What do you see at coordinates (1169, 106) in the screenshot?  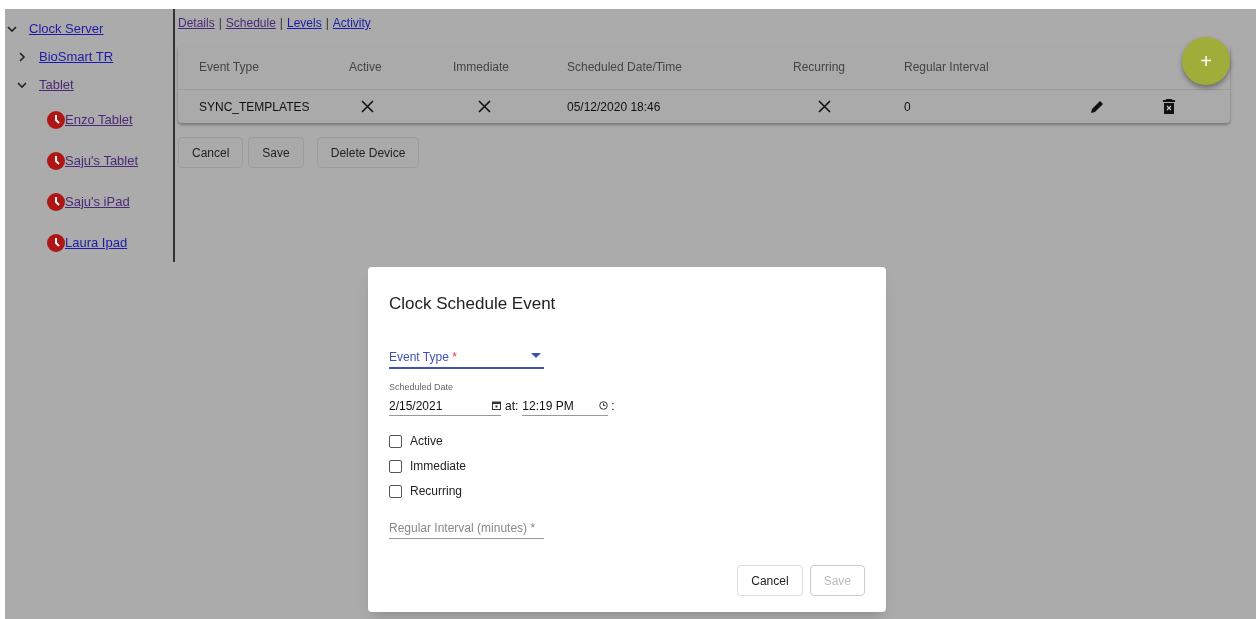 I see `trash-icon` at bounding box center [1169, 106].